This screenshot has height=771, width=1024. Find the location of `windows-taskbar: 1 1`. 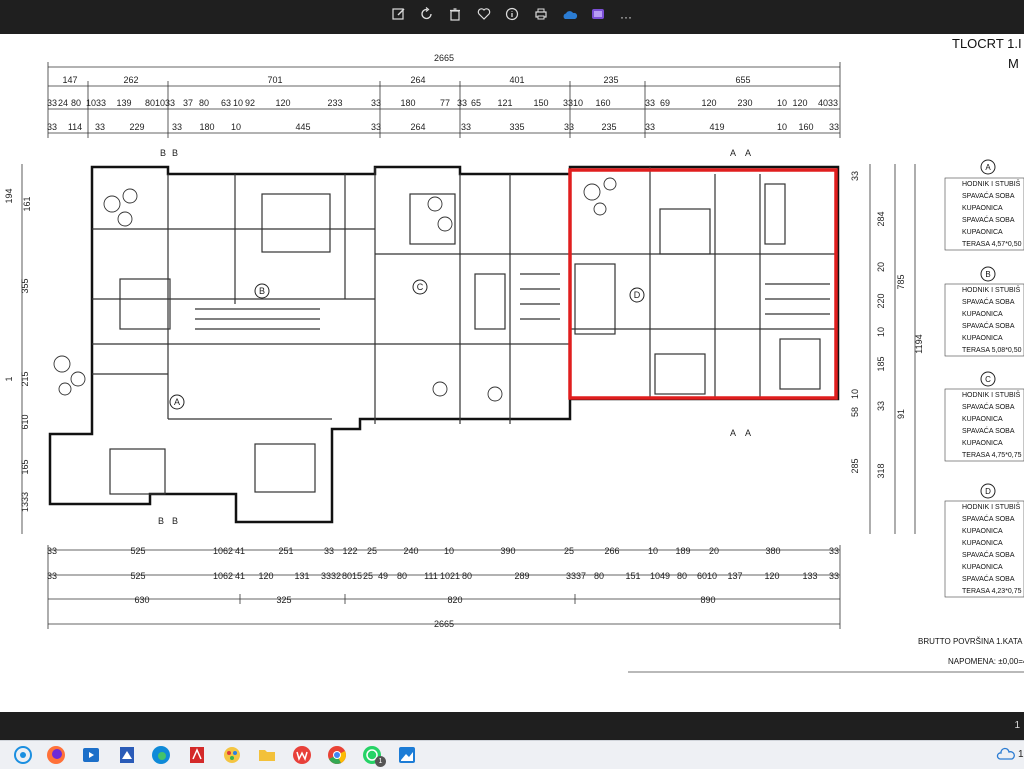

windows-taskbar: 1 1 is located at coordinates (512, 754).